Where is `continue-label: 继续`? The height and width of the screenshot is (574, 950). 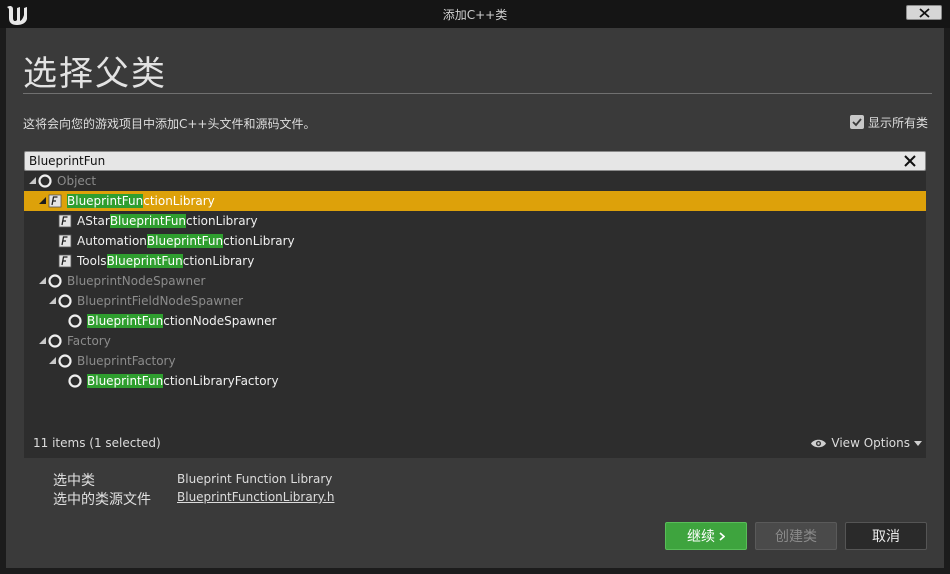 continue-label: 继续 is located at coordinates (701, 537).